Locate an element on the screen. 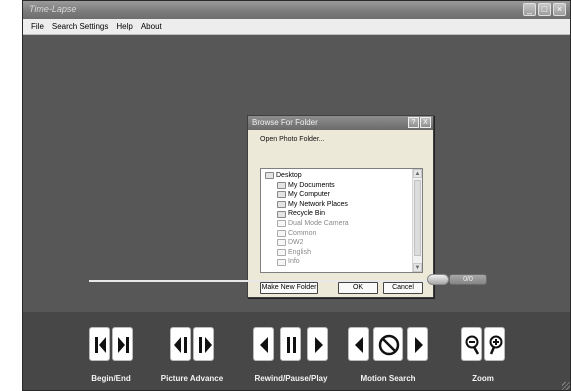 This screenshot has height=391, width=571. play-icon is located at coordinates (319, 345).